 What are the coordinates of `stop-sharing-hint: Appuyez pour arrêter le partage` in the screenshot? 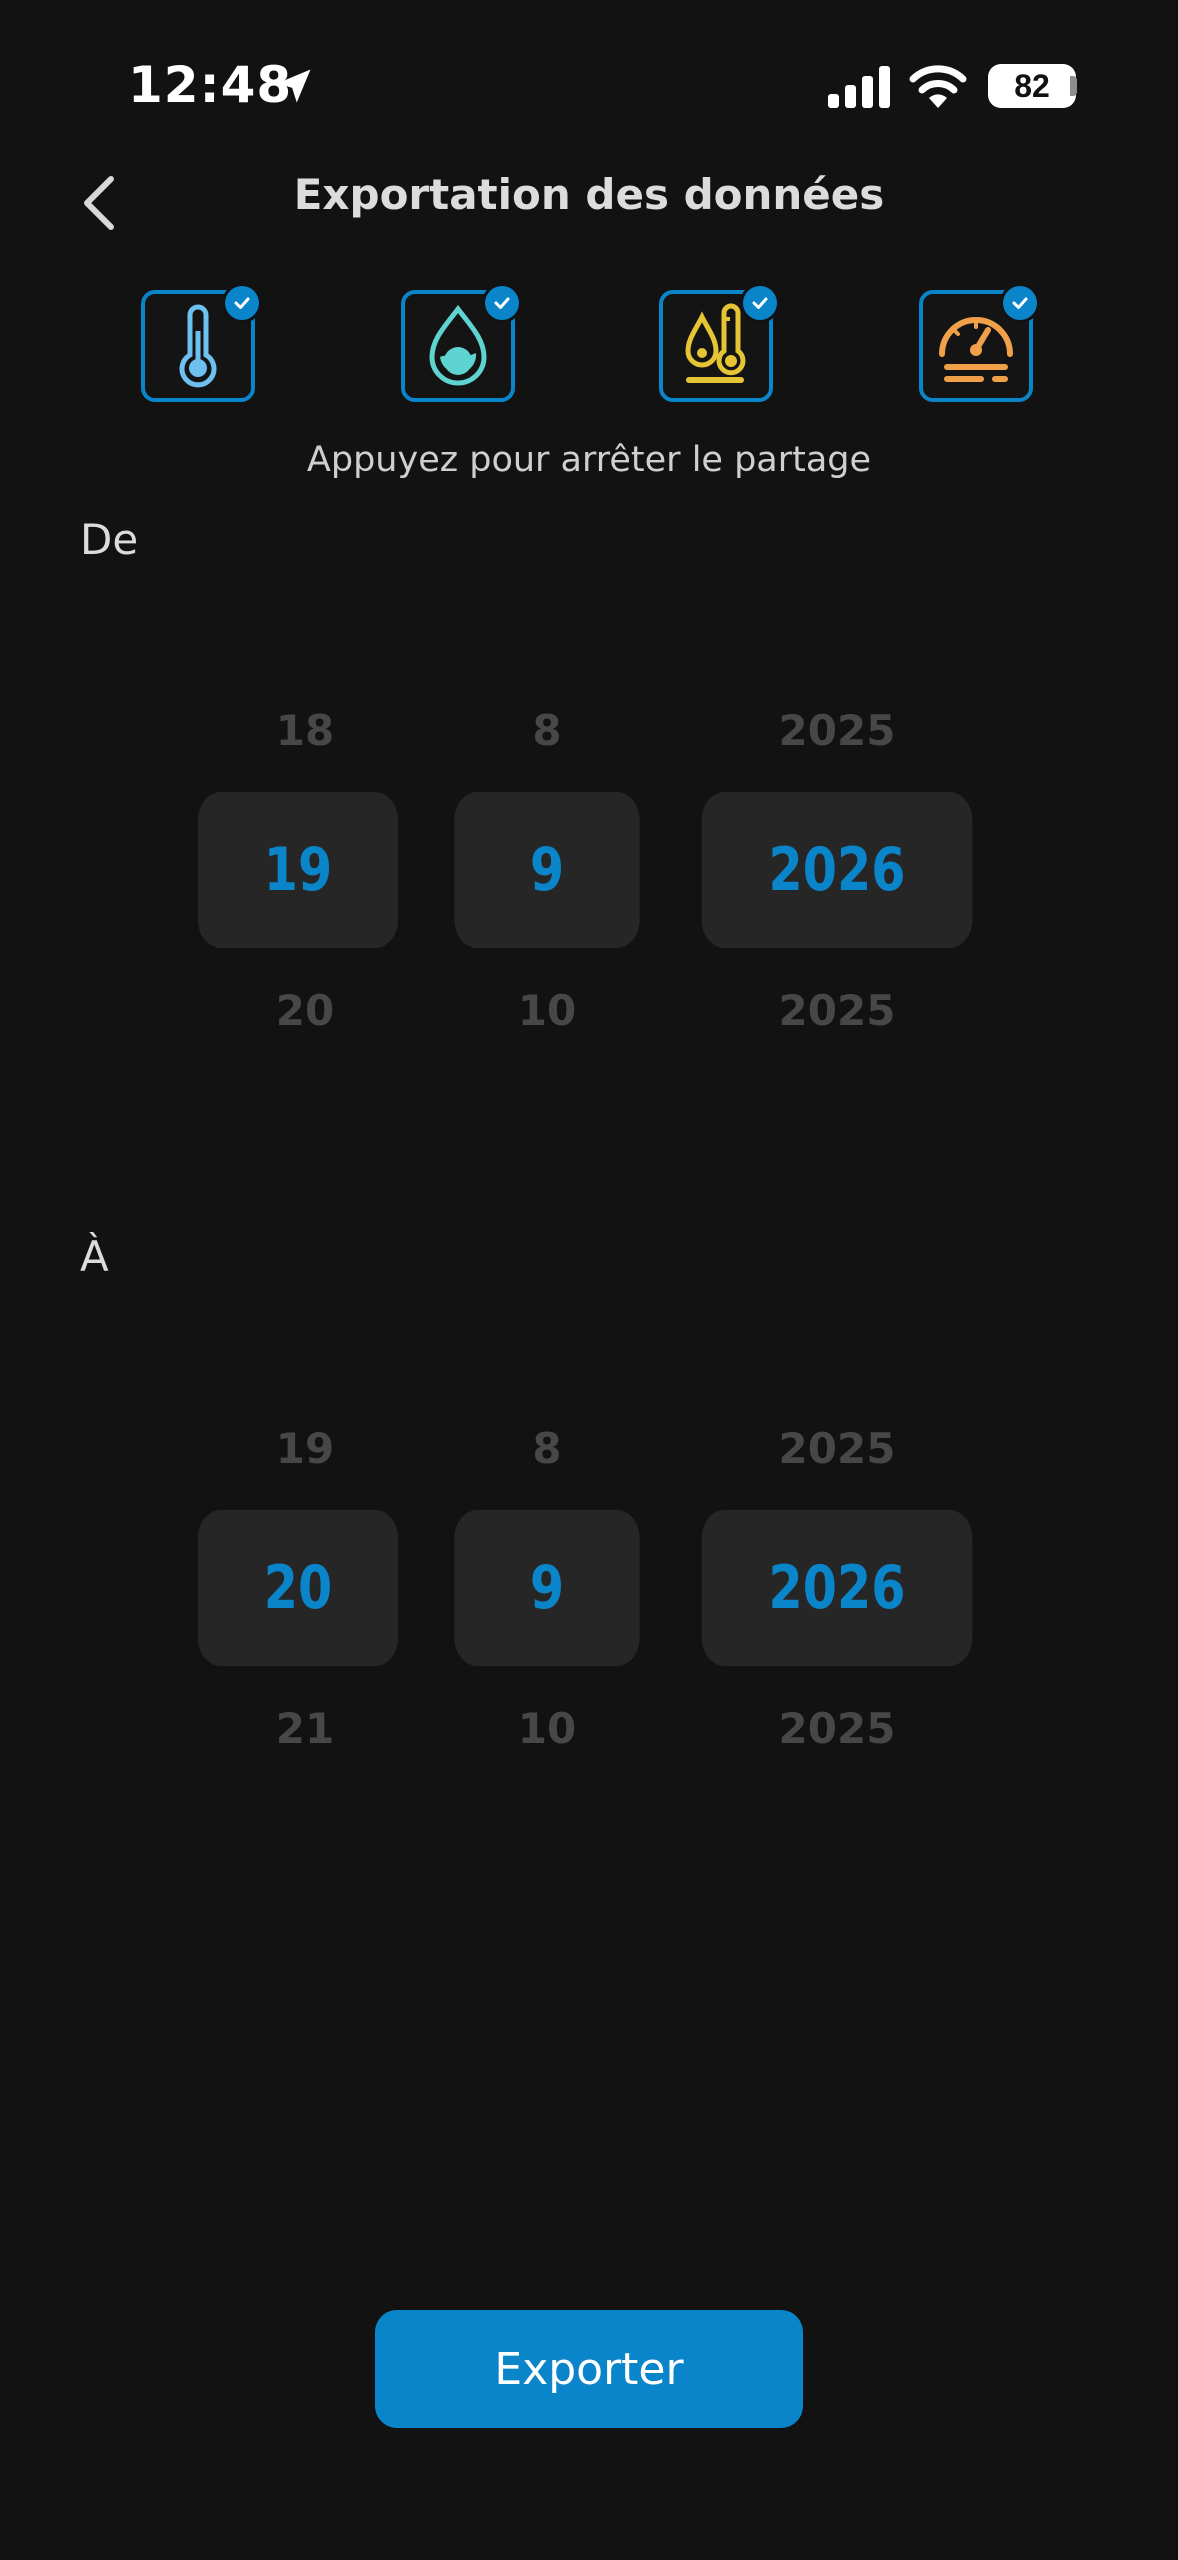 It's located at (589, 460).